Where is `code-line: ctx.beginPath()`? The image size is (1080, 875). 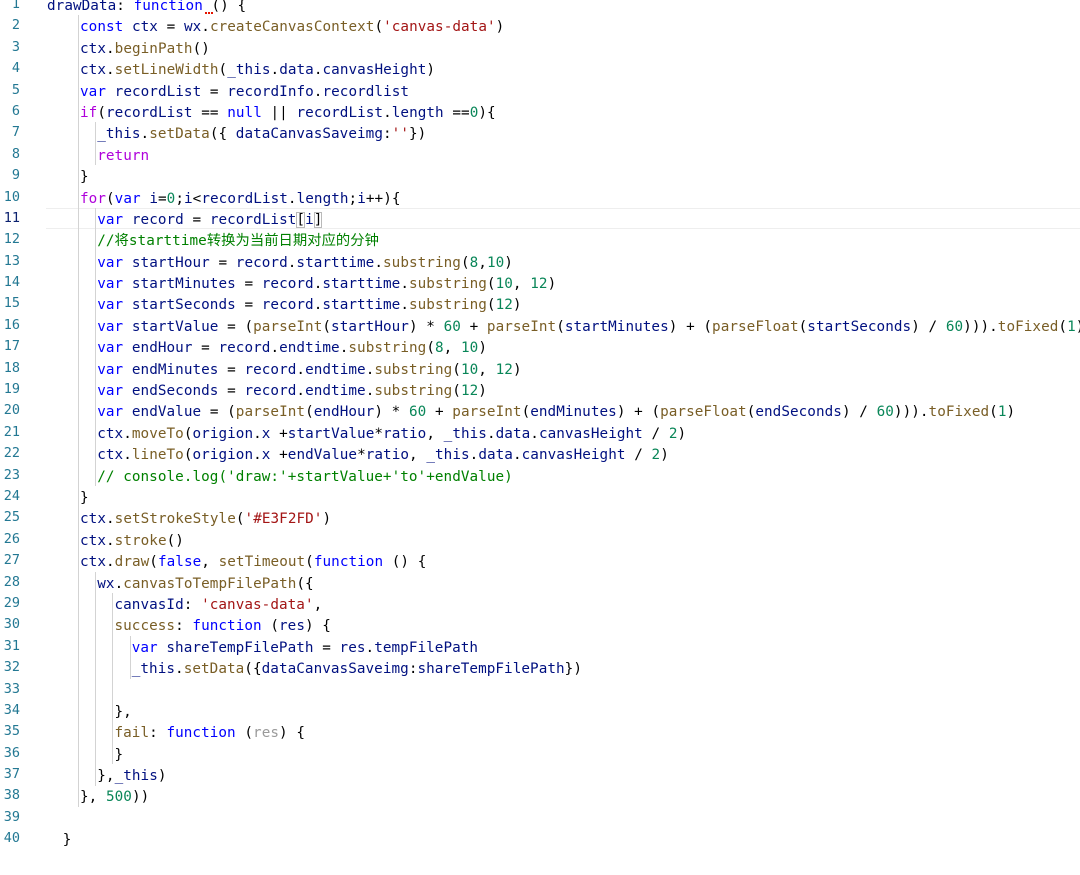
code-line: ctx.beginPath() is located at coordinates (563, 47).